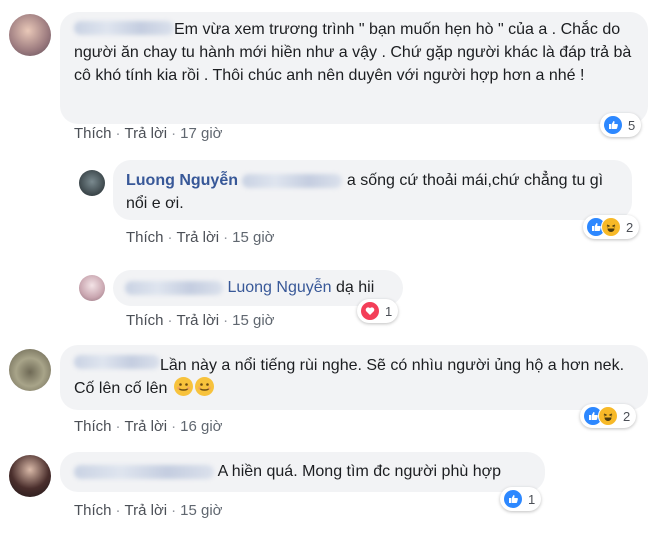 The image size is (650, 533). I want to click on reaction-count: 5, so click(632, 125).